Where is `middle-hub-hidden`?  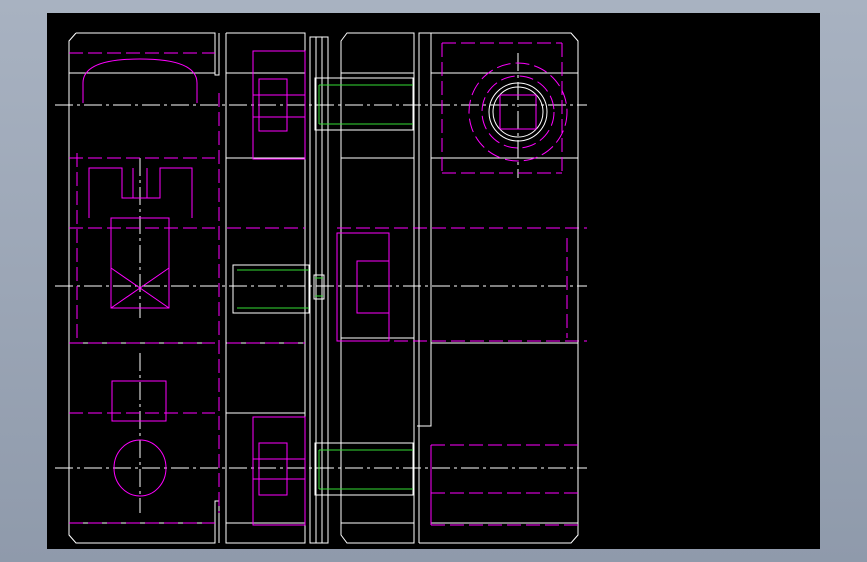 middle-hub-hidden is located at coordinates (264, 288).